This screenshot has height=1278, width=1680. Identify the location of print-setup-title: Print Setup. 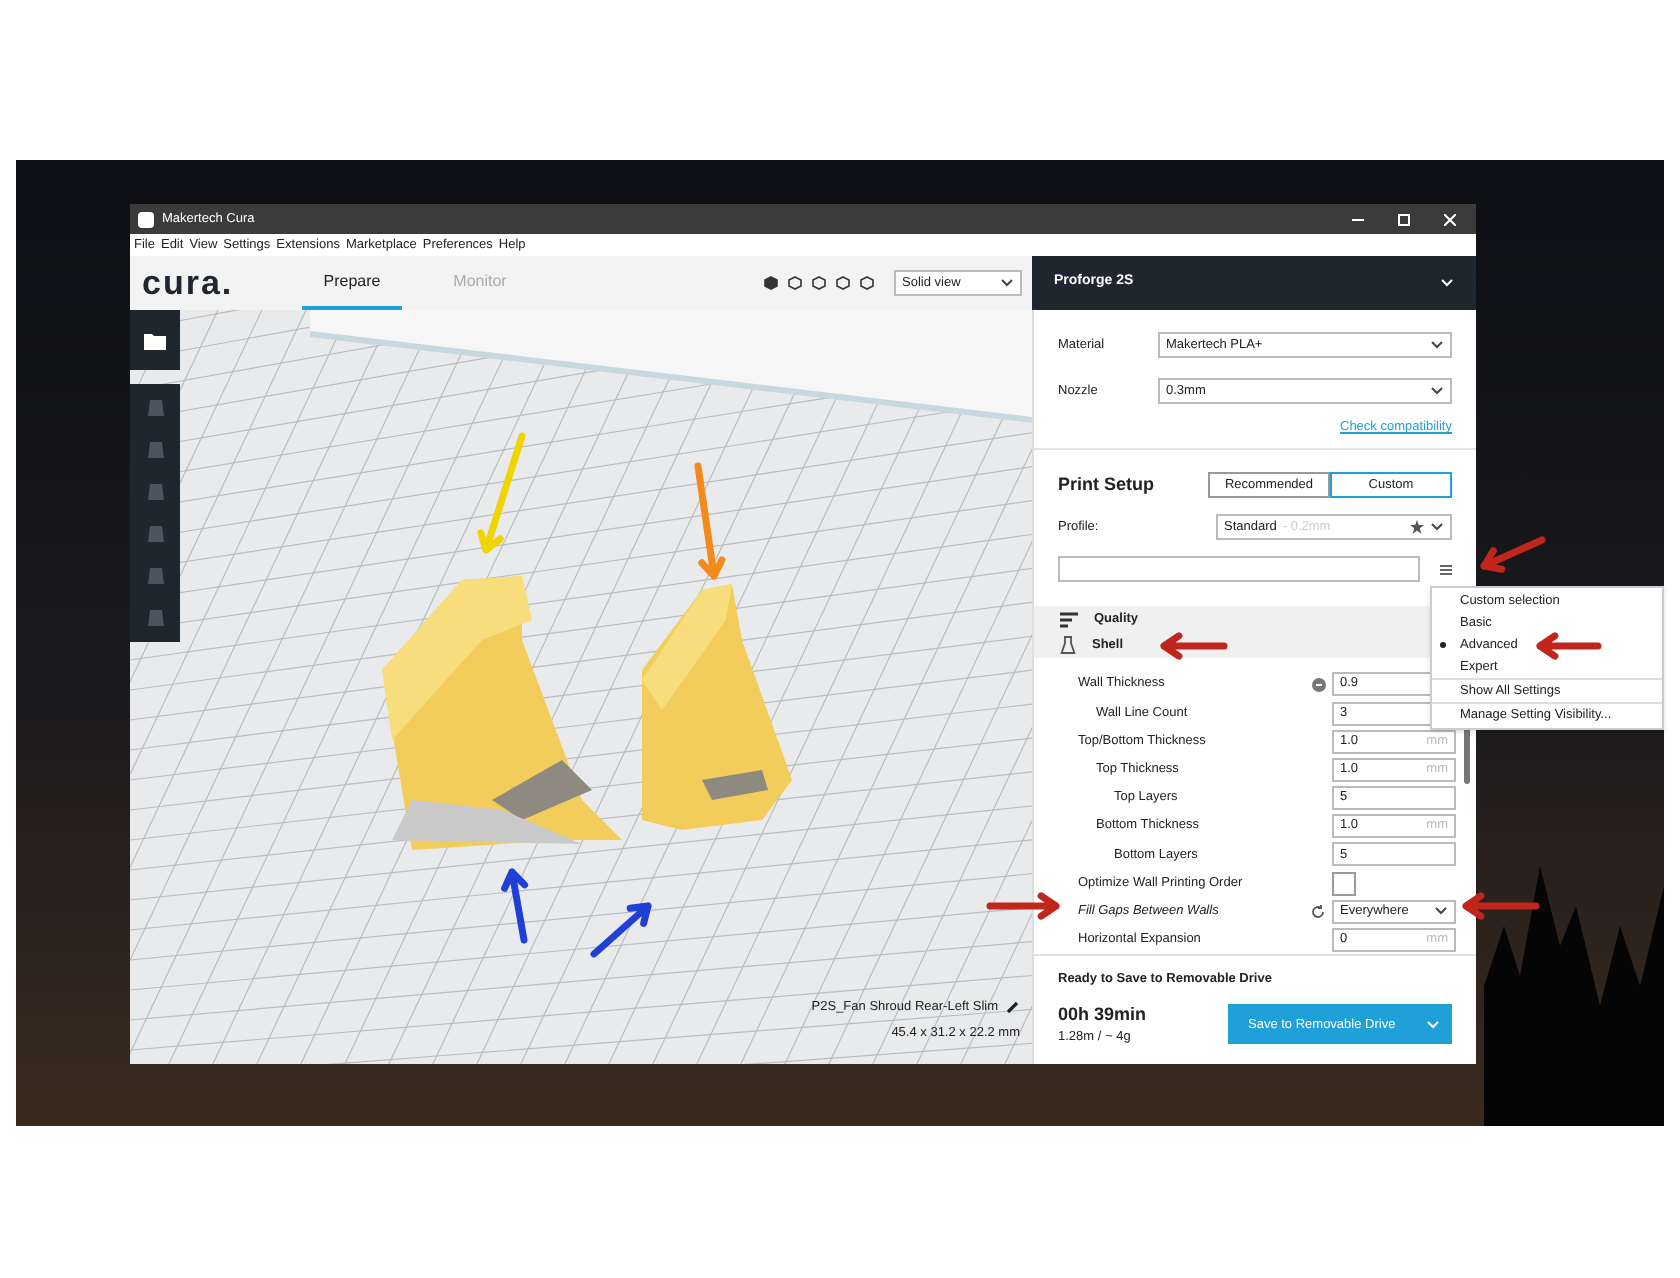
(1107, 484).